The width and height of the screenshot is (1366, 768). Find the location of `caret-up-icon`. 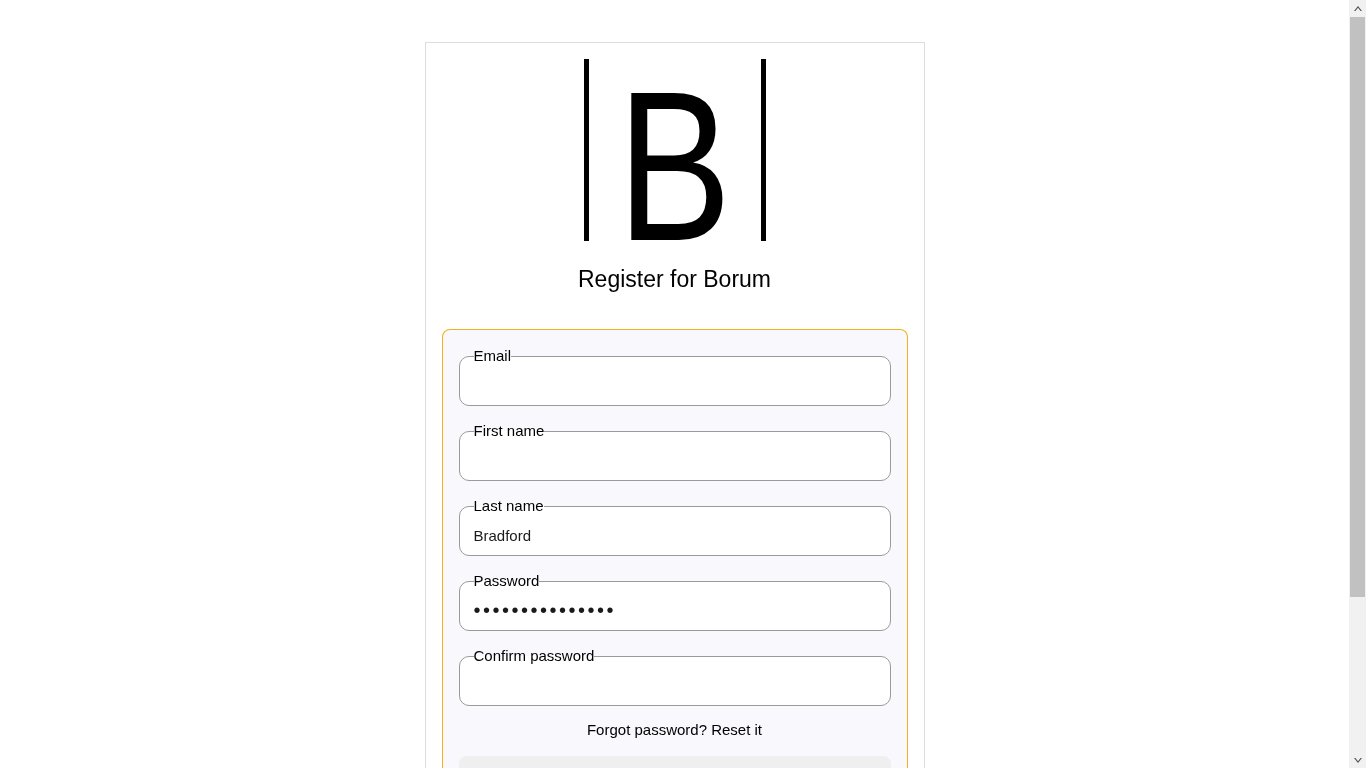

caret-up-icon is located at coordinates (1357, 8).